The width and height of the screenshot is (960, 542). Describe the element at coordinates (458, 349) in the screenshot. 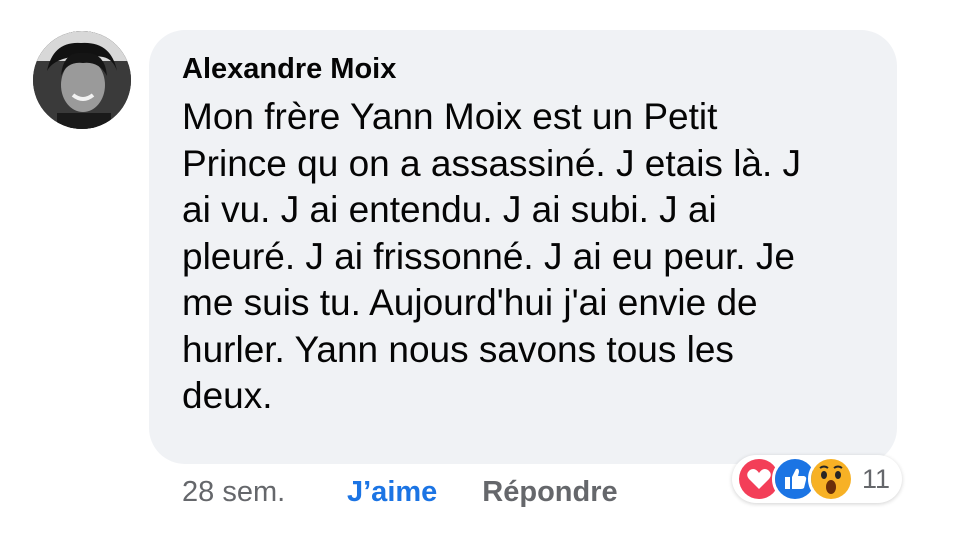

I see `comment-line: hurler. Yann nous savons tous les` at that location.